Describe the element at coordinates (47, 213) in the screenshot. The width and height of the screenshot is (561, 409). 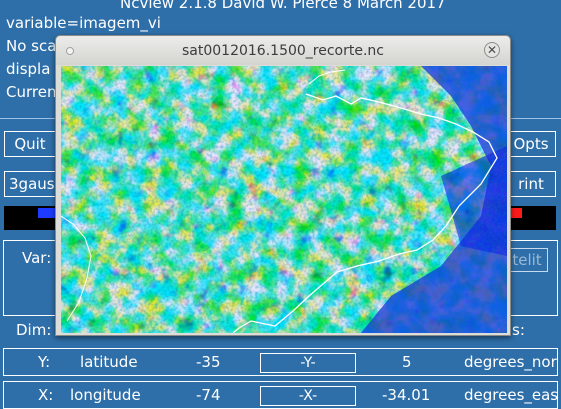
I see `colorbar-blue-swatch` at that location.